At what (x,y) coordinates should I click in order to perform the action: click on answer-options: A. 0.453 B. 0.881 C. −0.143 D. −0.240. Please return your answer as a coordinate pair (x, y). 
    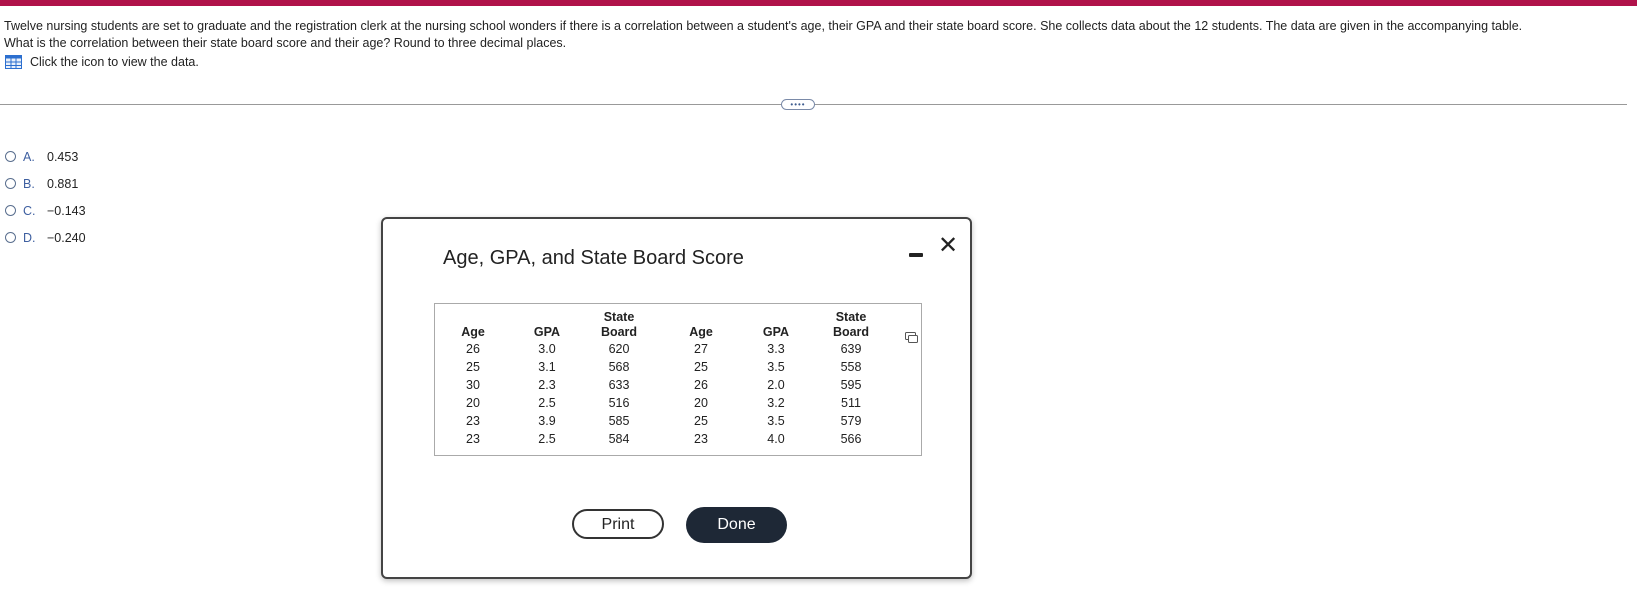
    Looking at the image, I should click on (45, 197).